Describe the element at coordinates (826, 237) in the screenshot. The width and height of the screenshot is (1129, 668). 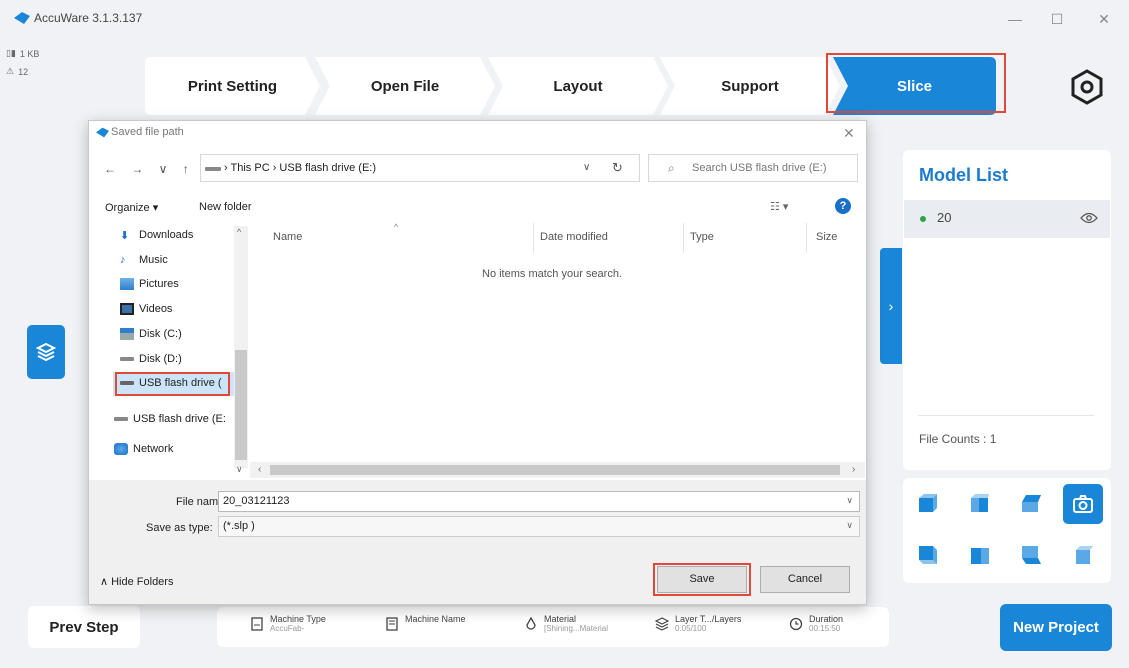
I see `column-header-size: Size` at that location.